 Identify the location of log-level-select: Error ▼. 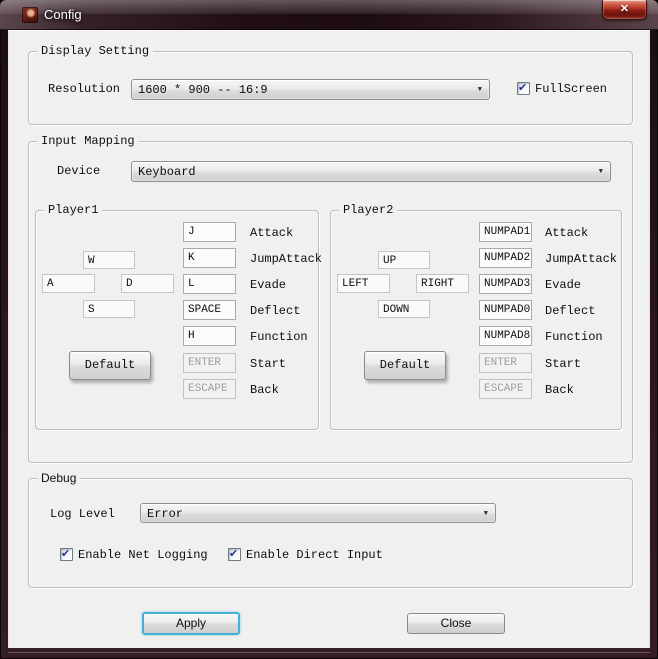
(318, 513).